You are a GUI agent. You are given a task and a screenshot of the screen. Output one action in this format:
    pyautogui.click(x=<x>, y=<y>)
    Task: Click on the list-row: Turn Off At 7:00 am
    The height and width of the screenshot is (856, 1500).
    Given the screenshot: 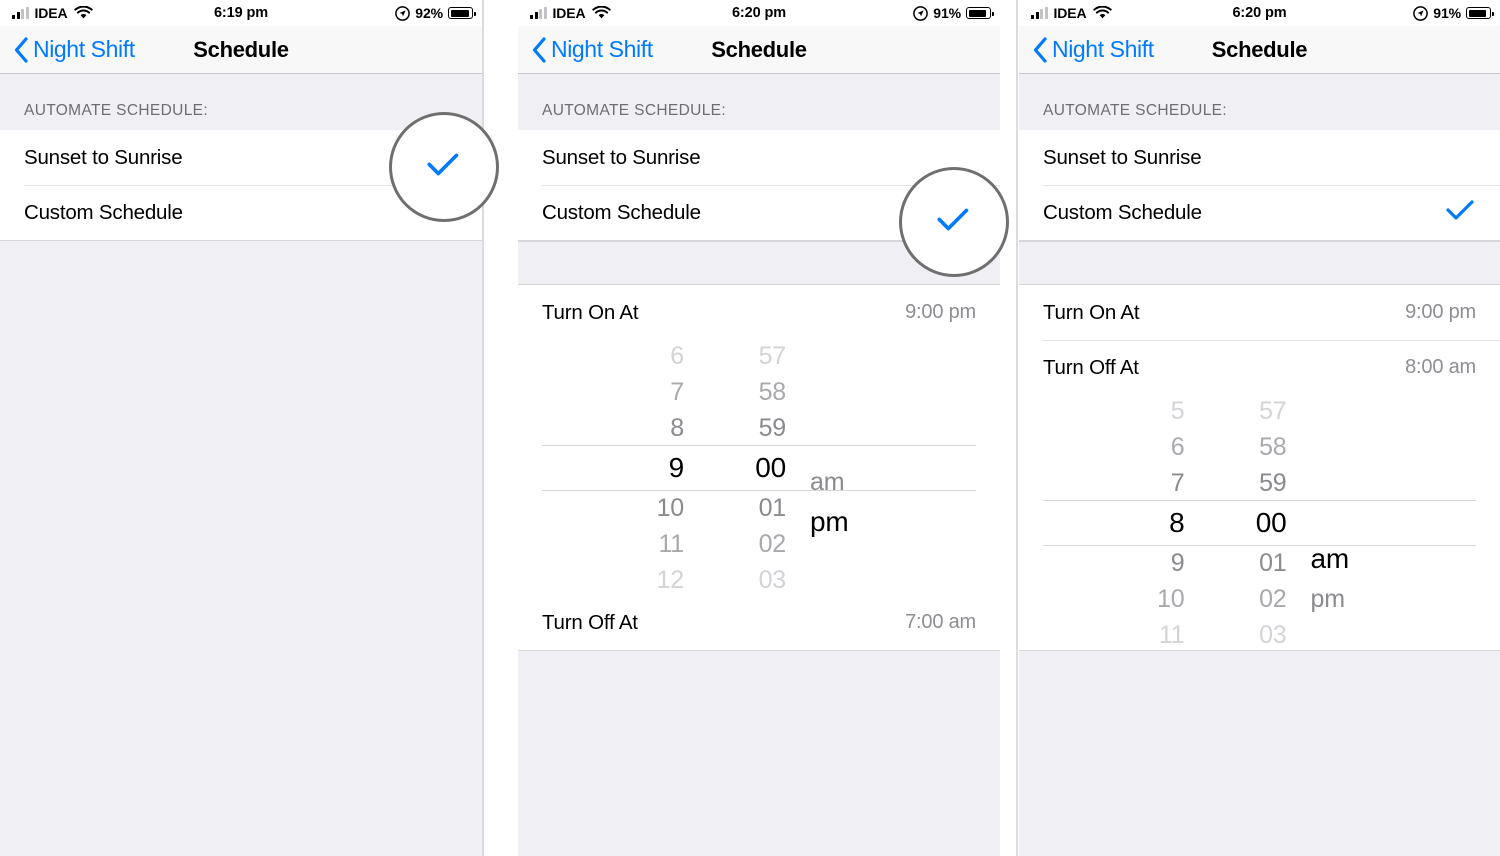 What is the action you would take?
    pyautogui.click(x=759, y=622)
    